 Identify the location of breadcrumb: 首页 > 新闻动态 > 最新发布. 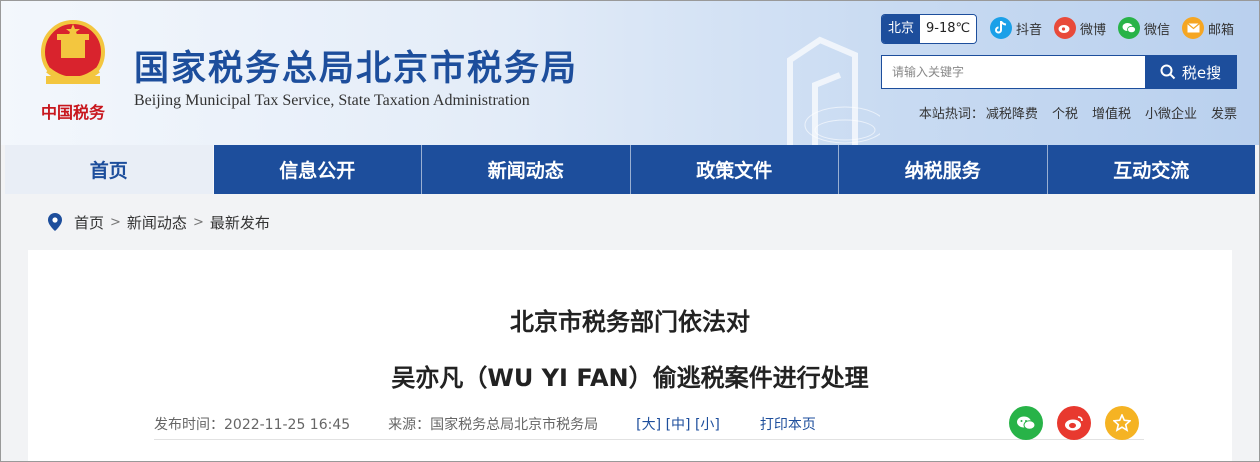
(159, 222).